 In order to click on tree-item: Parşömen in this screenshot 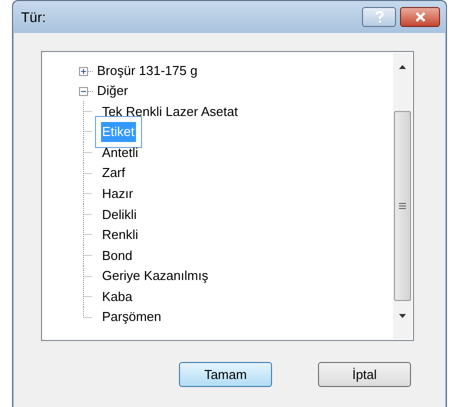, I will do `click(131, 317)`.